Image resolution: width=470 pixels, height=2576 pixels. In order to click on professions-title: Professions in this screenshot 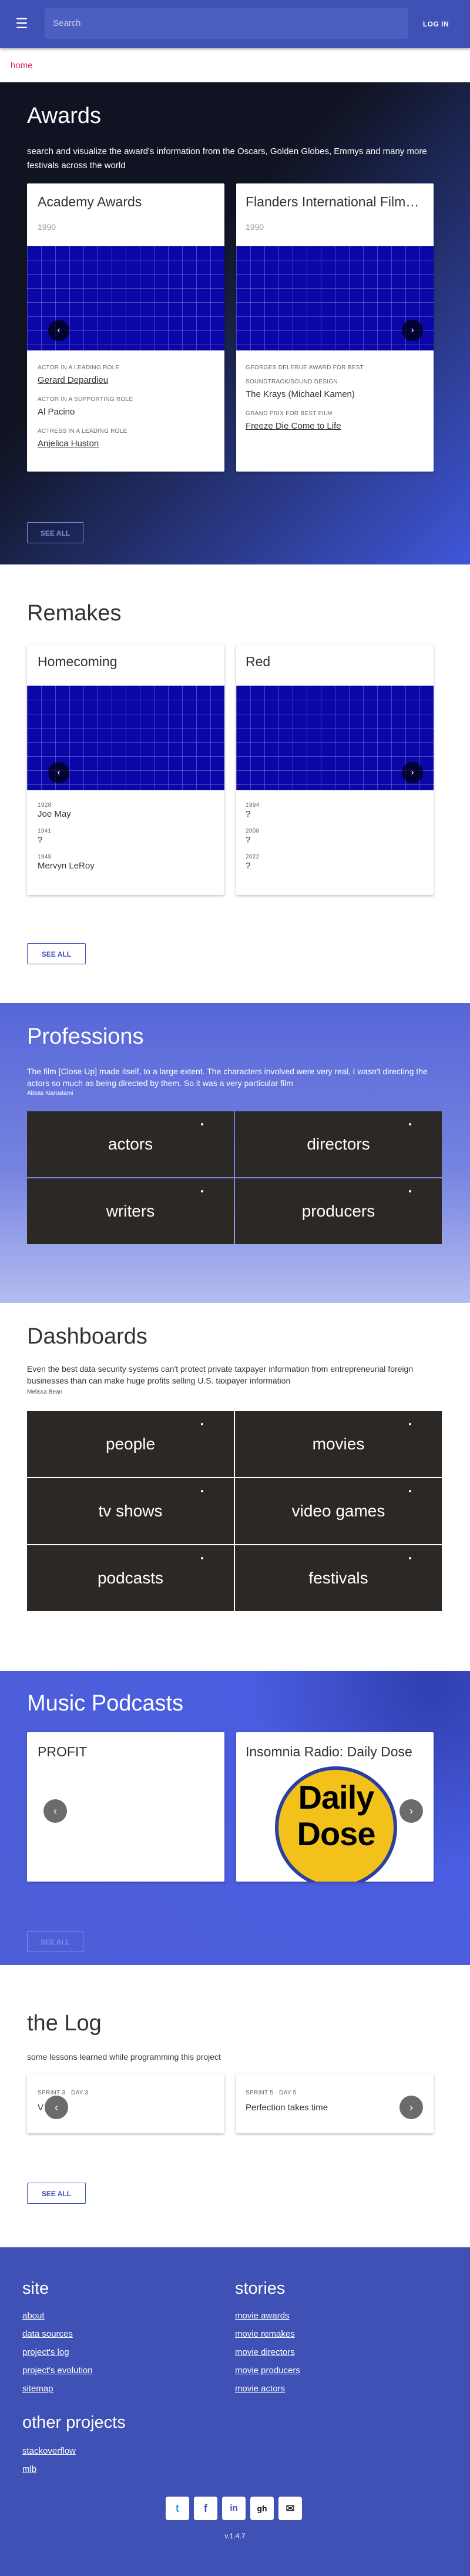, I will do `click(86, 1036)`.